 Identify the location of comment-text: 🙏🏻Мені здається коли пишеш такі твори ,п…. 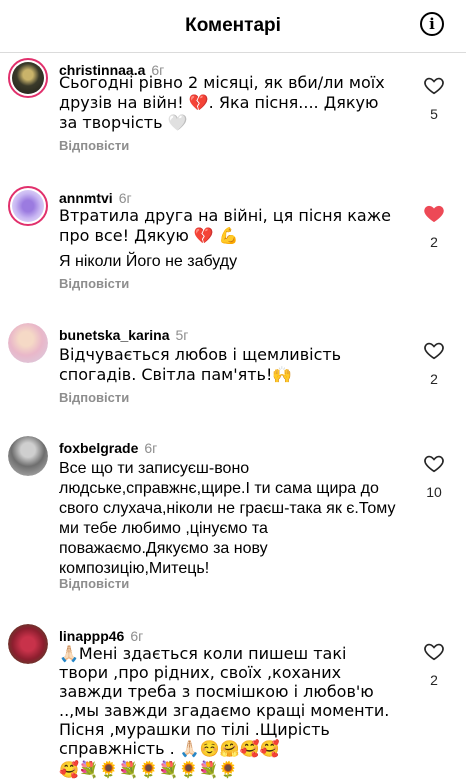
(224, 711).